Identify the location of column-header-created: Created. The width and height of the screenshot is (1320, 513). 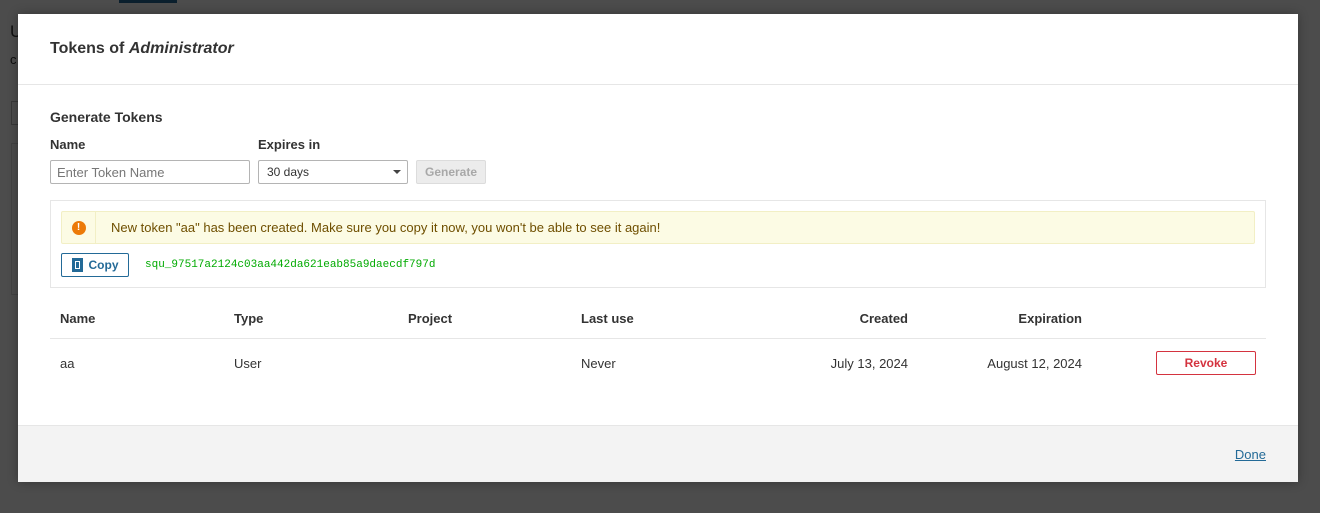
(812, 319).